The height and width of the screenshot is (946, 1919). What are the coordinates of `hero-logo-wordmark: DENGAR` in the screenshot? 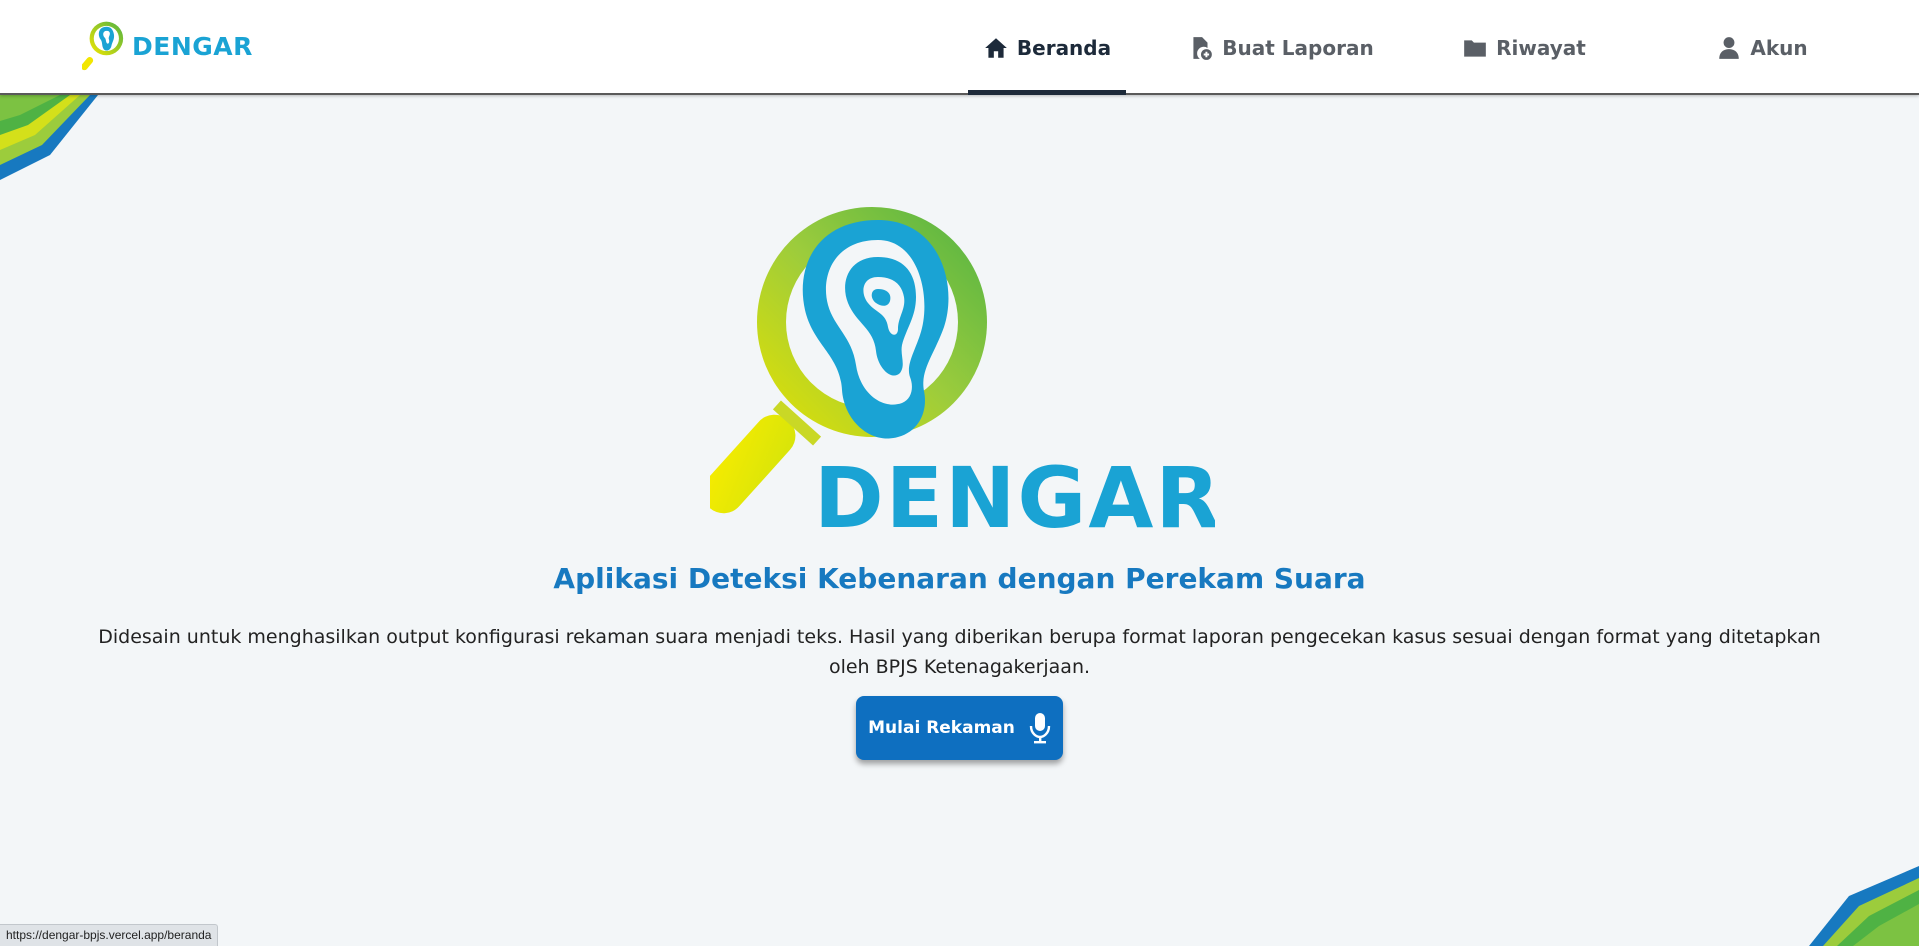 It's located at (1014, 492).